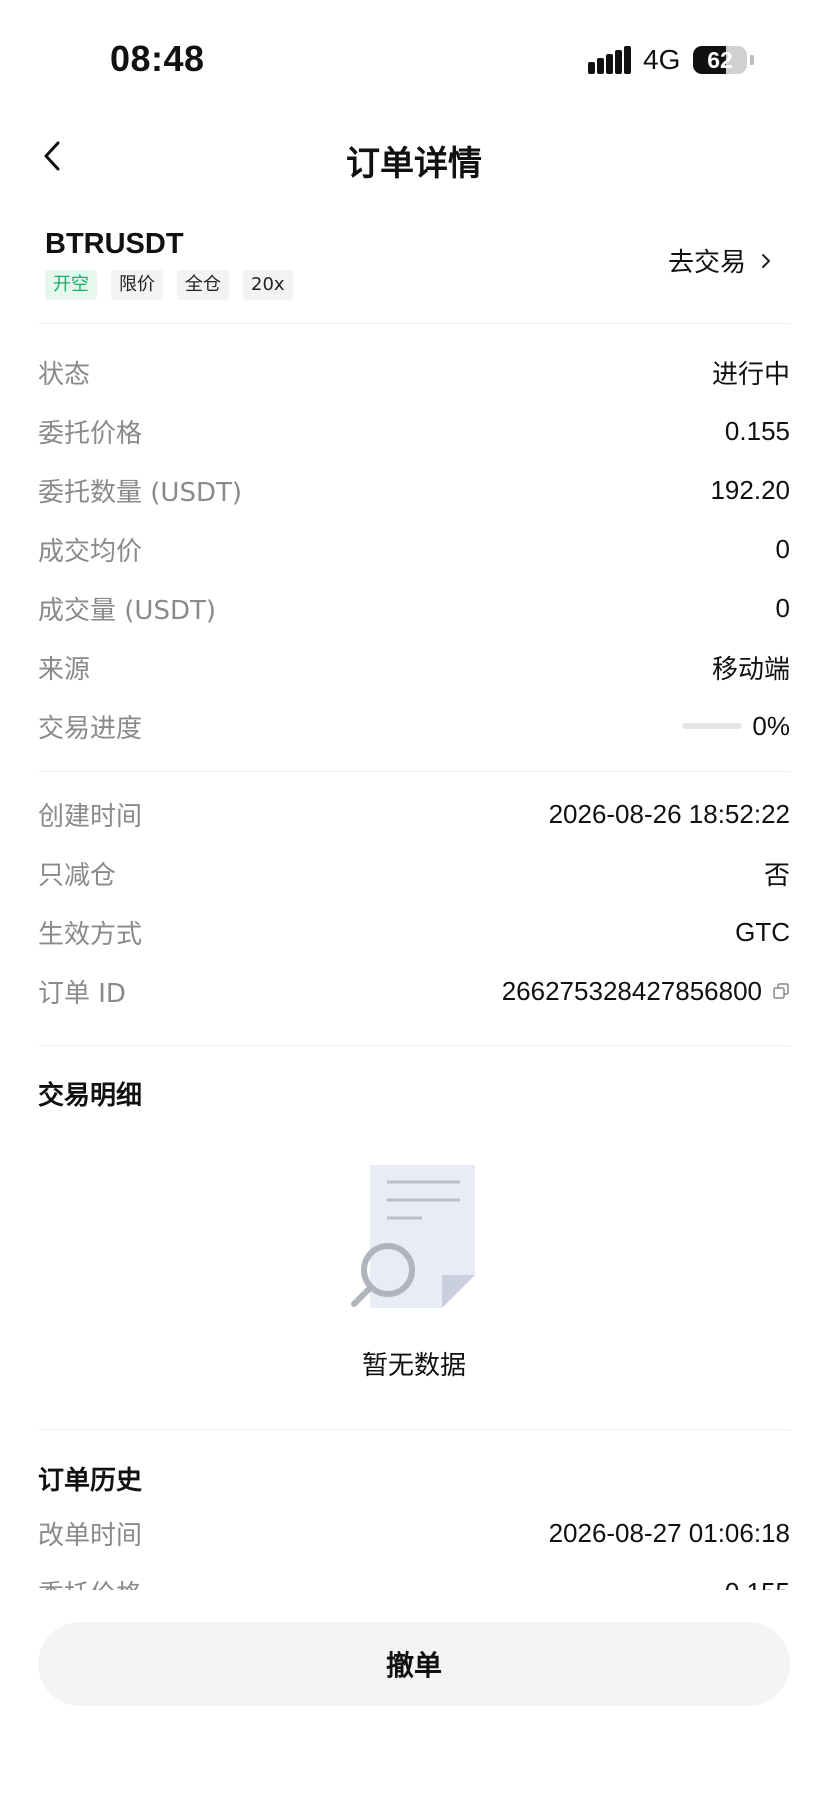  Describe the element at coordinates (631, 990) in the screenshot. I see `order-id-value: 266275328427856800` at that location.